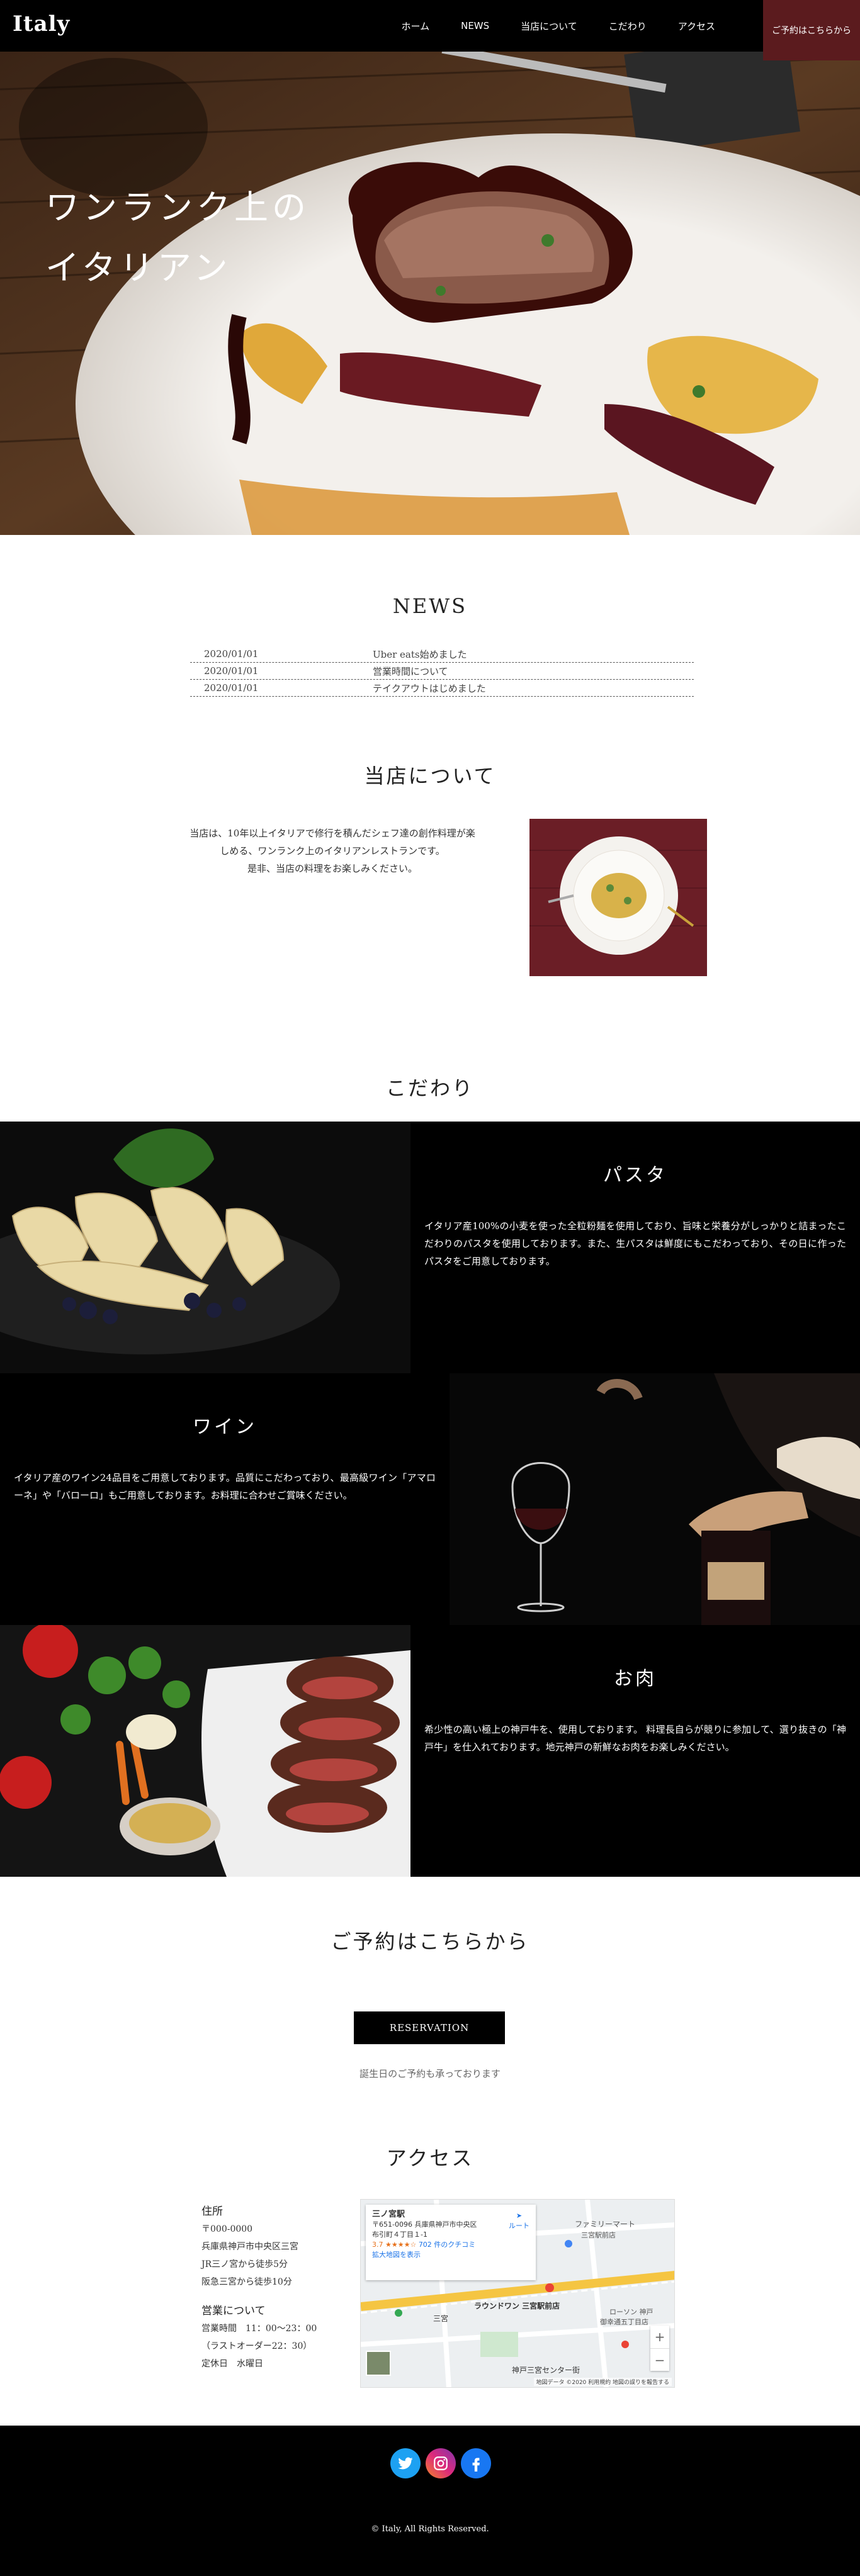 This screenshot has height=2576, width=860. I want to click on meat-title: お肉, so click(635, 1679).